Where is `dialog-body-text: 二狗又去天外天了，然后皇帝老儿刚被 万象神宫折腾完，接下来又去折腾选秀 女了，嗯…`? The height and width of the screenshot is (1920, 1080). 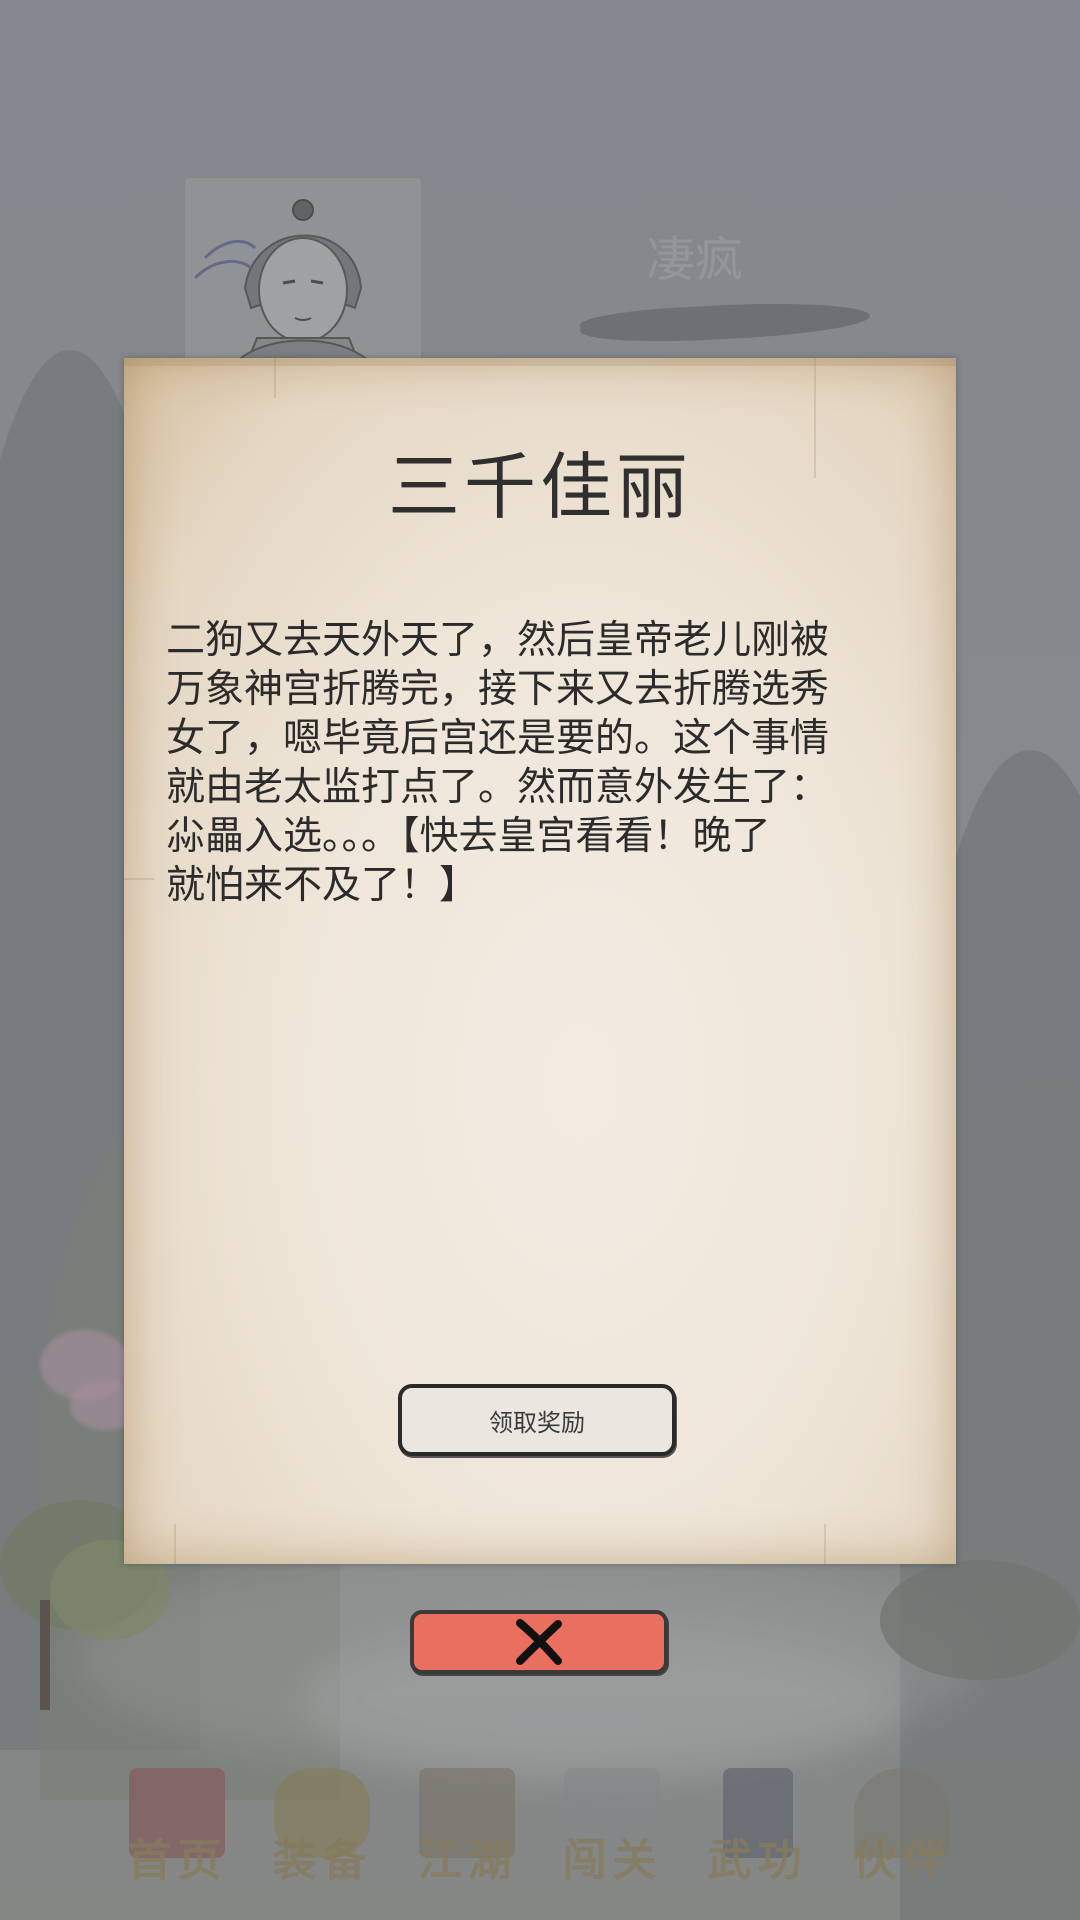 dialog-body-text: 二狗又去天外天了，然后皇帝老儿刚被 万象神宫折腾完，接下来又去折腾选秀 女了，嗯… is located at coordinates (498, 763).